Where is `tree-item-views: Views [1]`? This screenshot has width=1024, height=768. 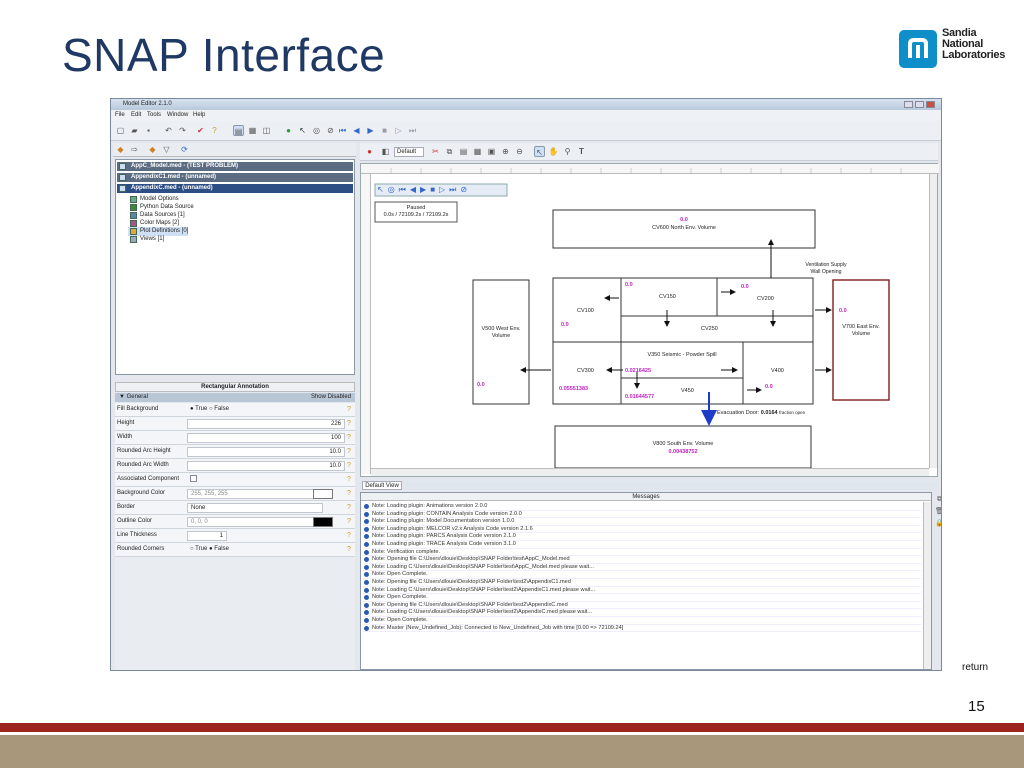
tree-item-views: Views [1] is located at coordinates (146, 239).